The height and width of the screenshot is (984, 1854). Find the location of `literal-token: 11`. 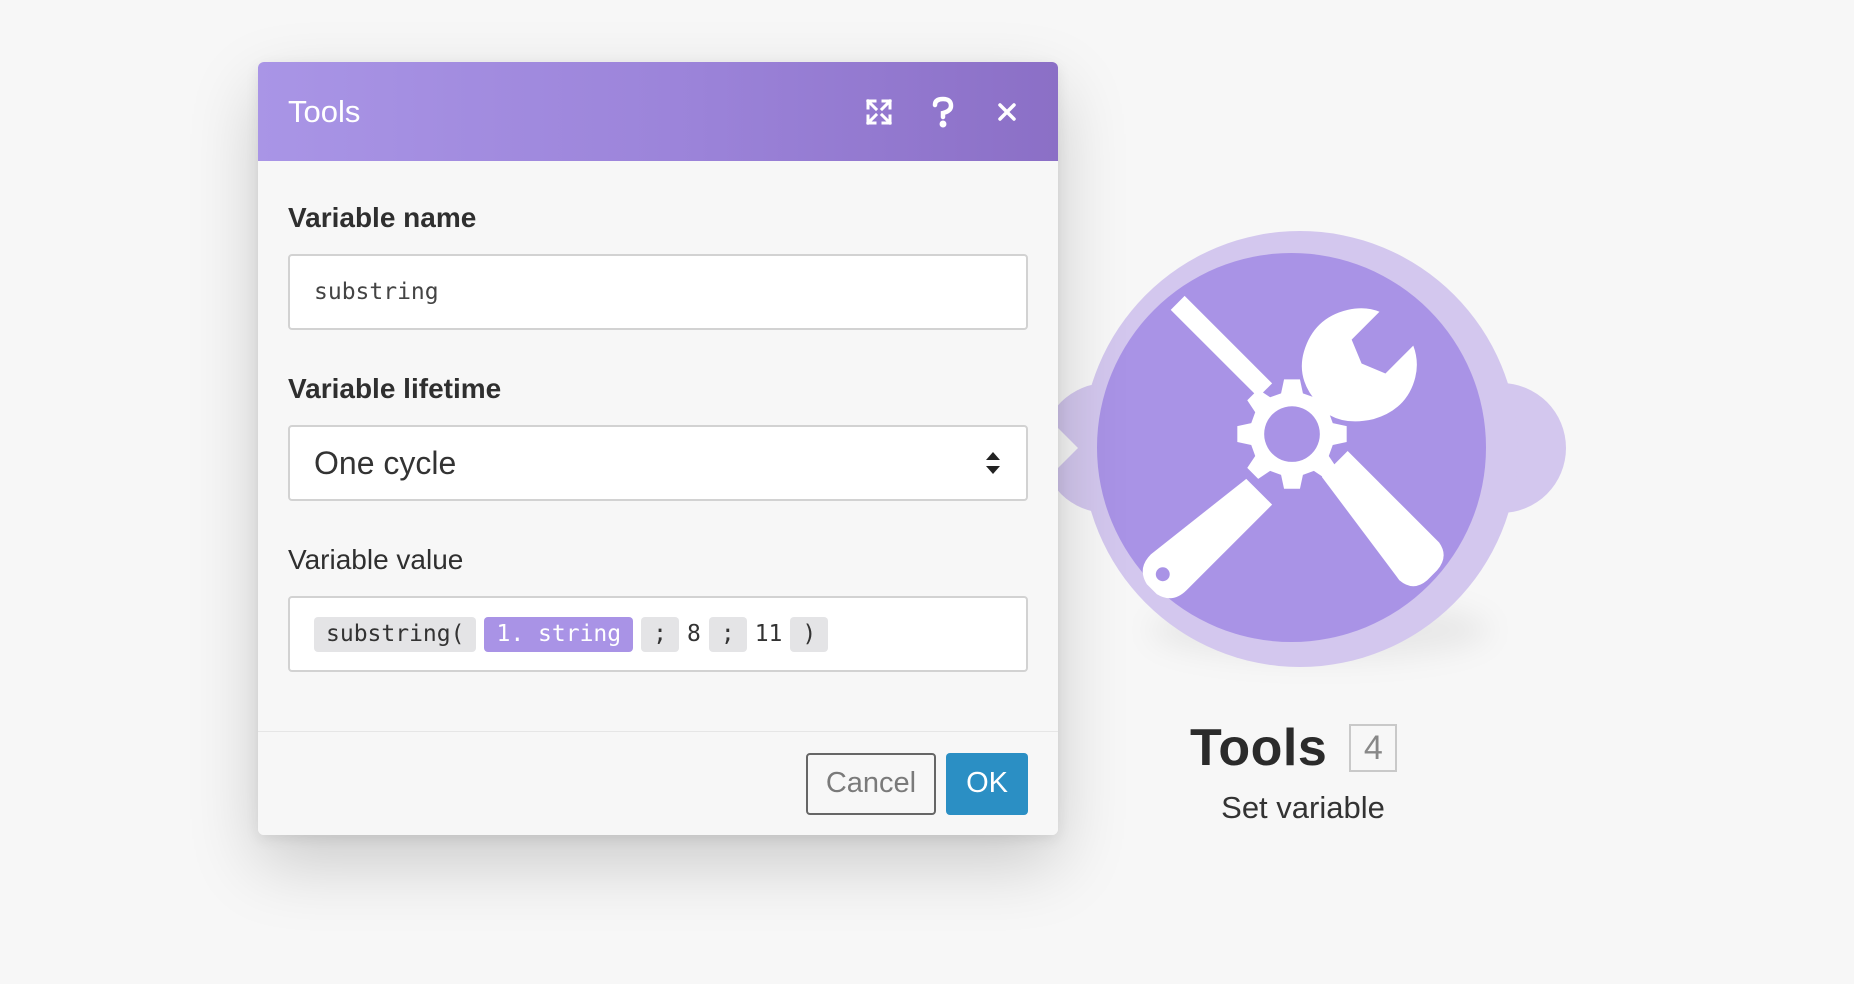

literal-token: 11 is located at coordinates (768, 633).